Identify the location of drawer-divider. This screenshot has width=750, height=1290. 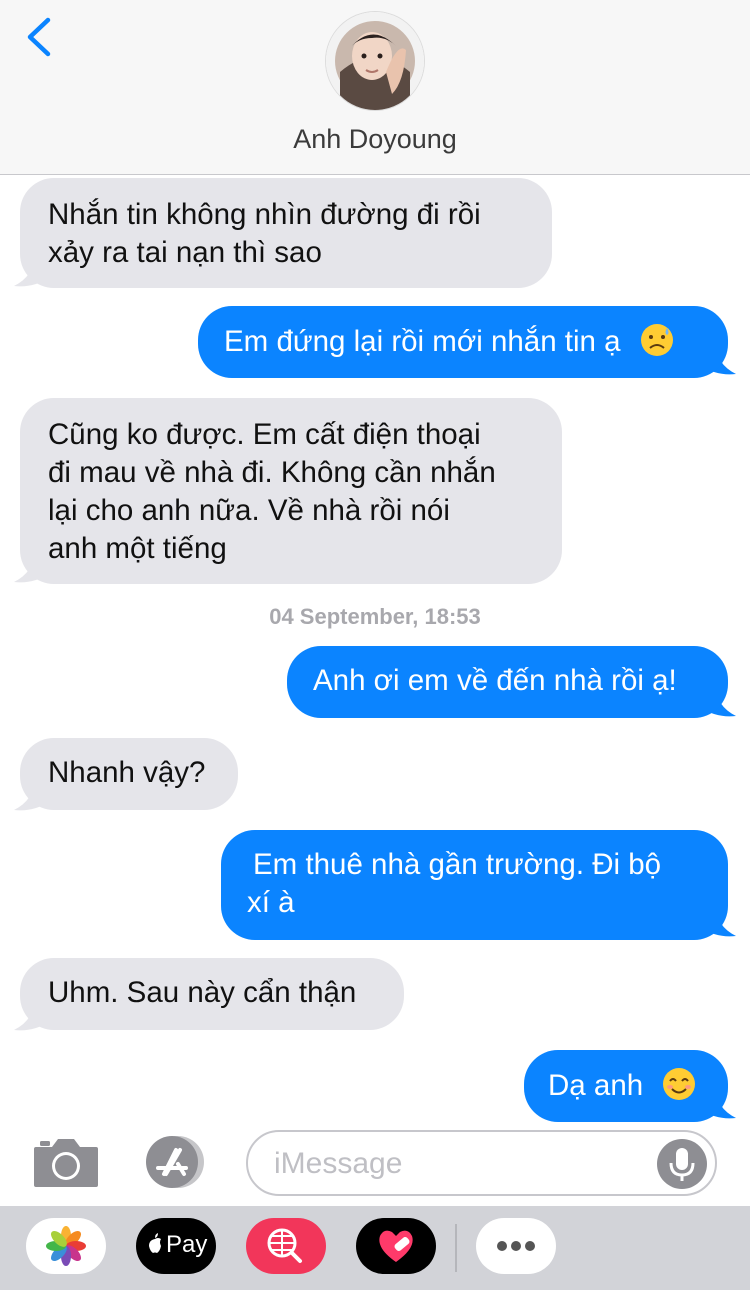
(456, 1248).